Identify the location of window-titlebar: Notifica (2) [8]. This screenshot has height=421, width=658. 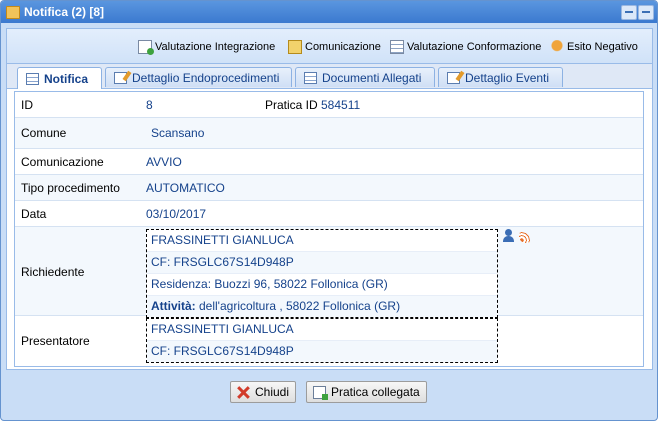
(329, 12).